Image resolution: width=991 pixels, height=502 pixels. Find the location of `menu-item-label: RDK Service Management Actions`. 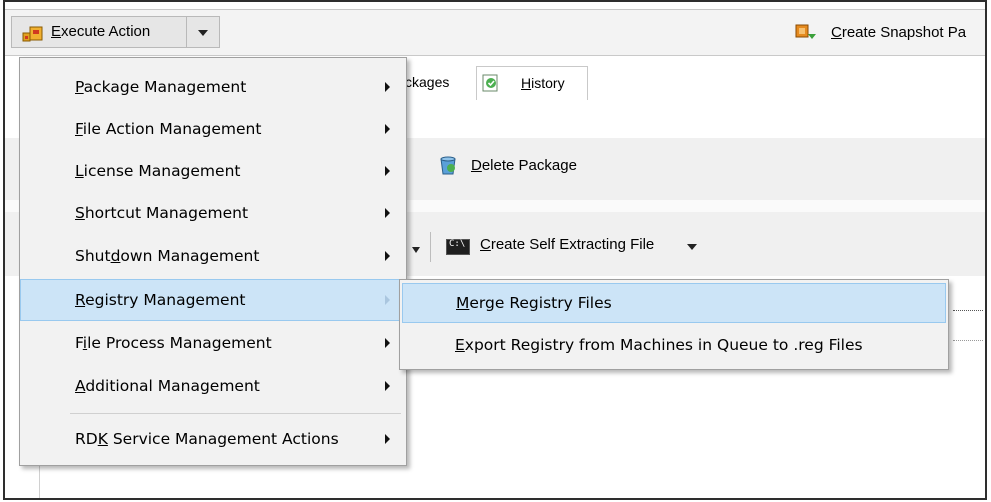

menu-item-label: RDK Service Management Actions is located at coordinates (207, 439).